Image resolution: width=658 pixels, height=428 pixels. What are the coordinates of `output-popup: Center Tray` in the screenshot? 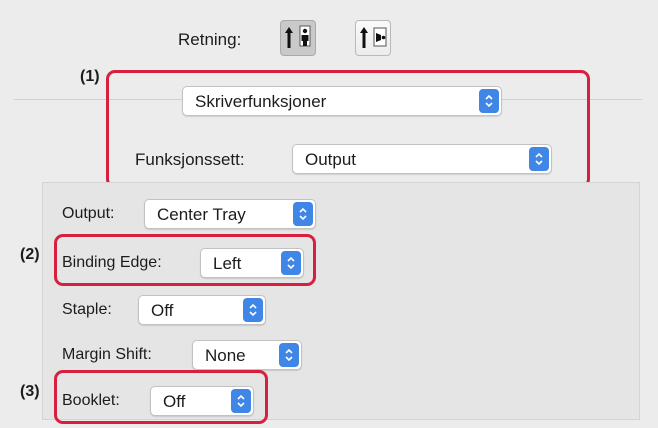 It's located at (230, 214).